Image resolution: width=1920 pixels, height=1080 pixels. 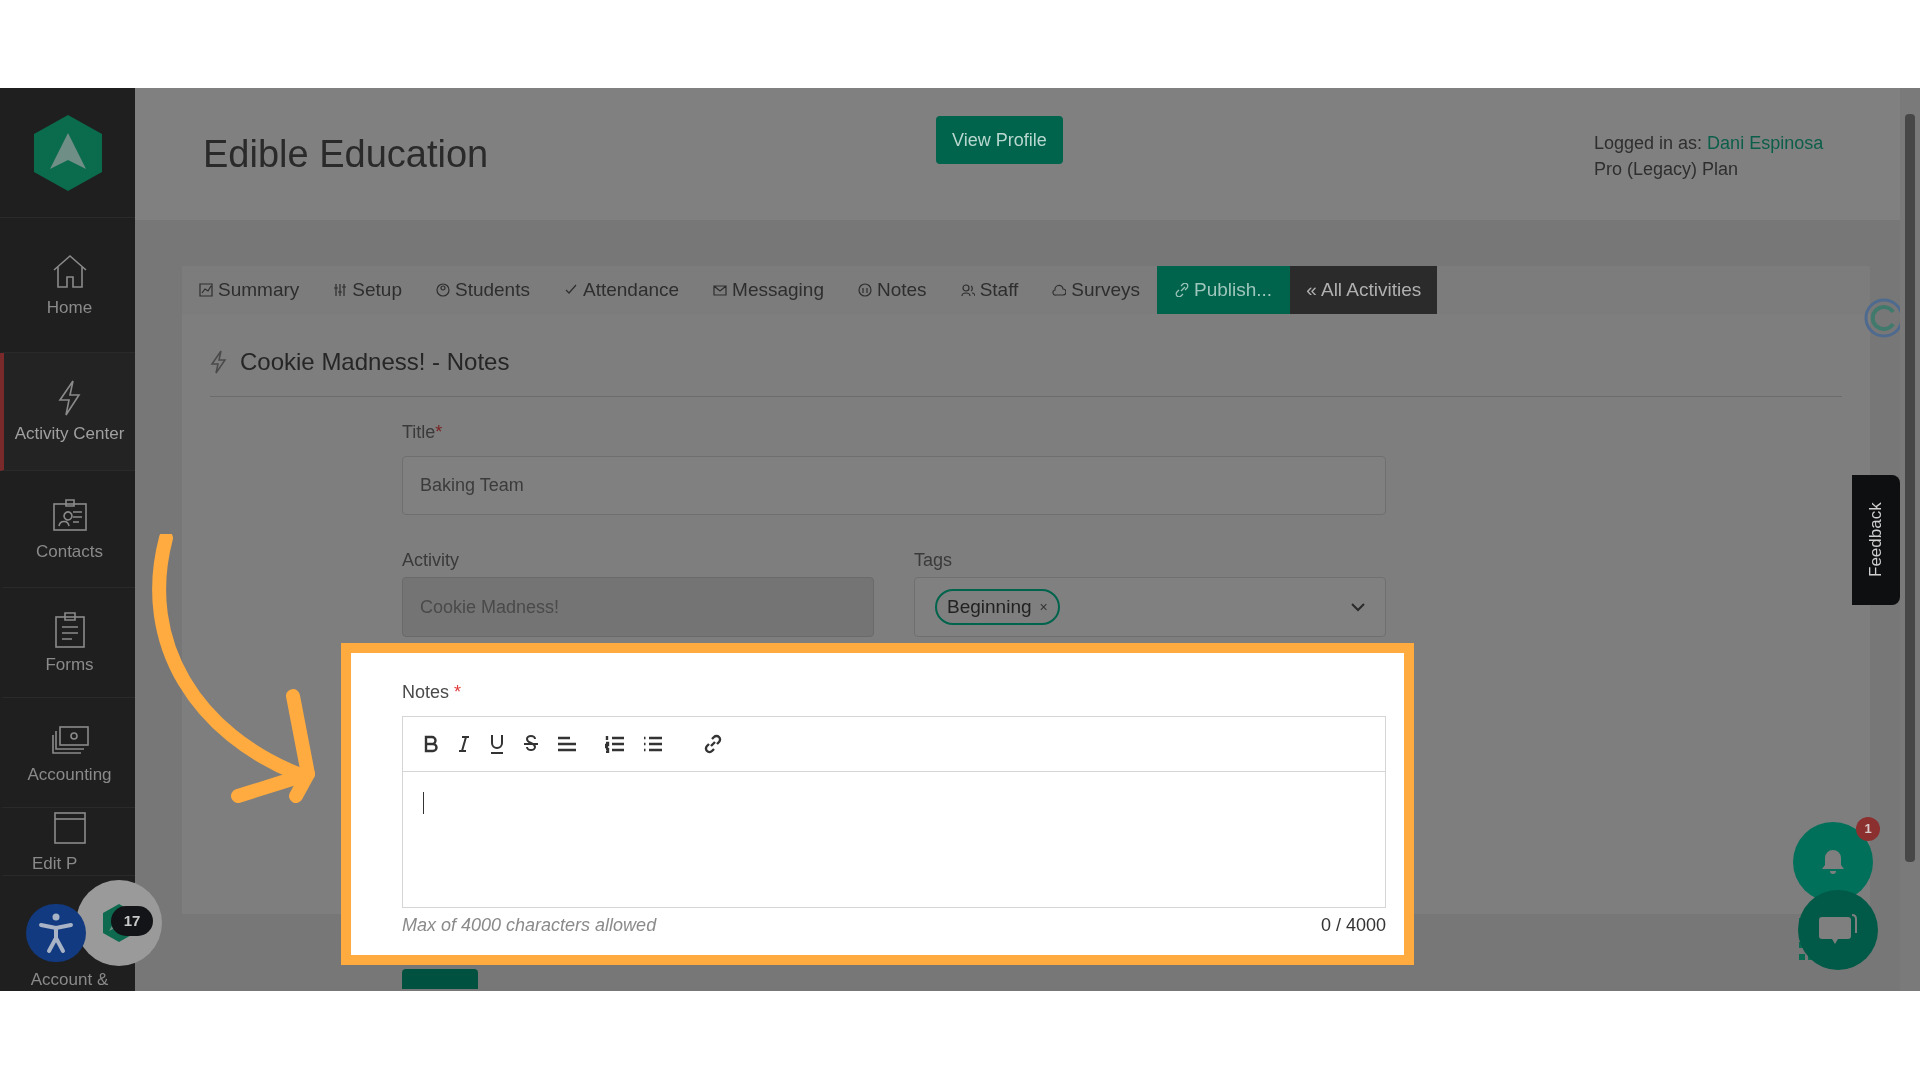 What do you see at coordinates (426, 692) in the screenshot?
I see `field-label: Notes` at bounding box center [426, 692].